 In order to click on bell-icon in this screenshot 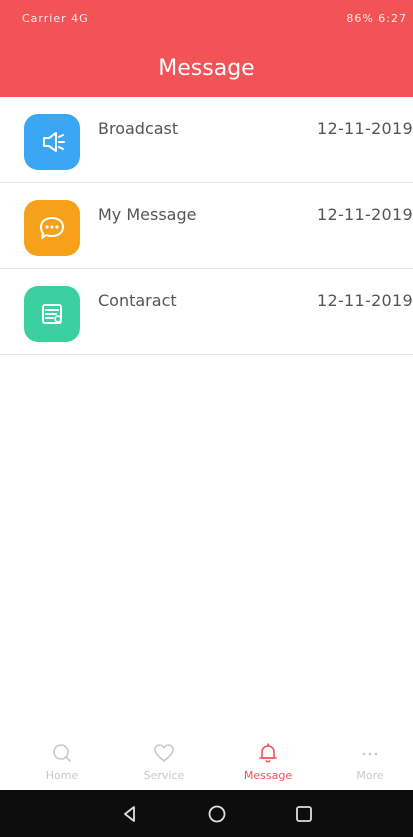, I will do `click(268, 753)`.